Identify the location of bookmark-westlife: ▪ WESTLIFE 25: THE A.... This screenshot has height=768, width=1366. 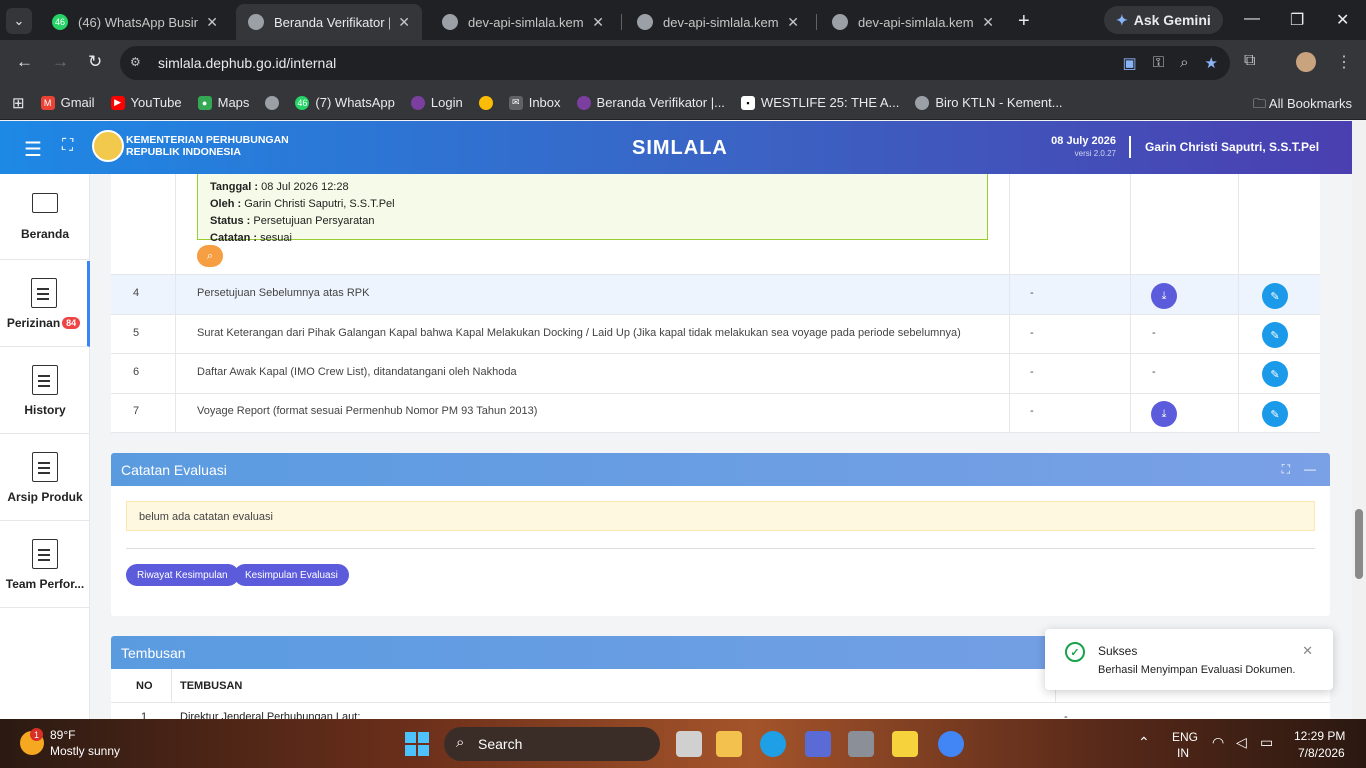
(819, 102).